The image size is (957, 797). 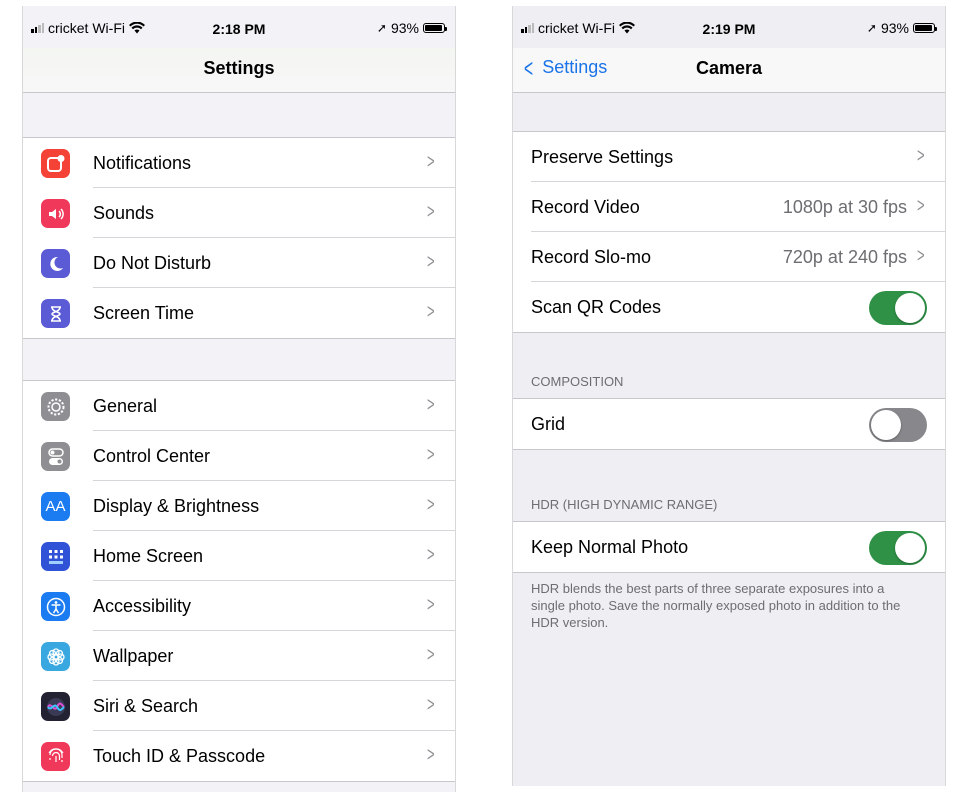 What do you see at coordinates (239, 606) in the screenshot?
I see `settings-row-accessibility: Accessibility >` at bounding box center [239, 606].